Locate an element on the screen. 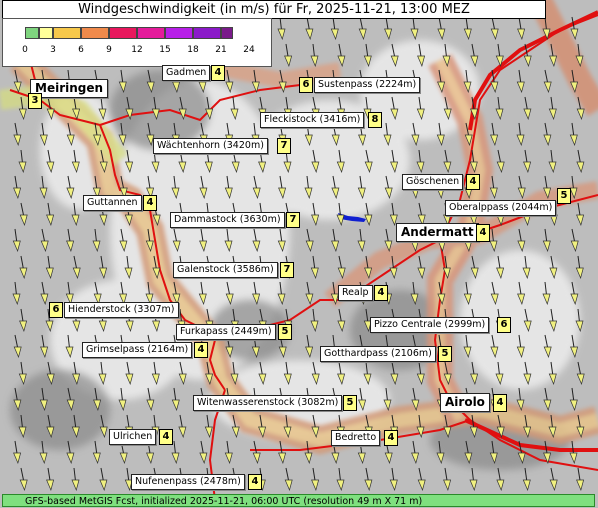 This screenshot has height=508, width=598. wind-value-nufenenpass: 4 is located at coordinates (255, 482).